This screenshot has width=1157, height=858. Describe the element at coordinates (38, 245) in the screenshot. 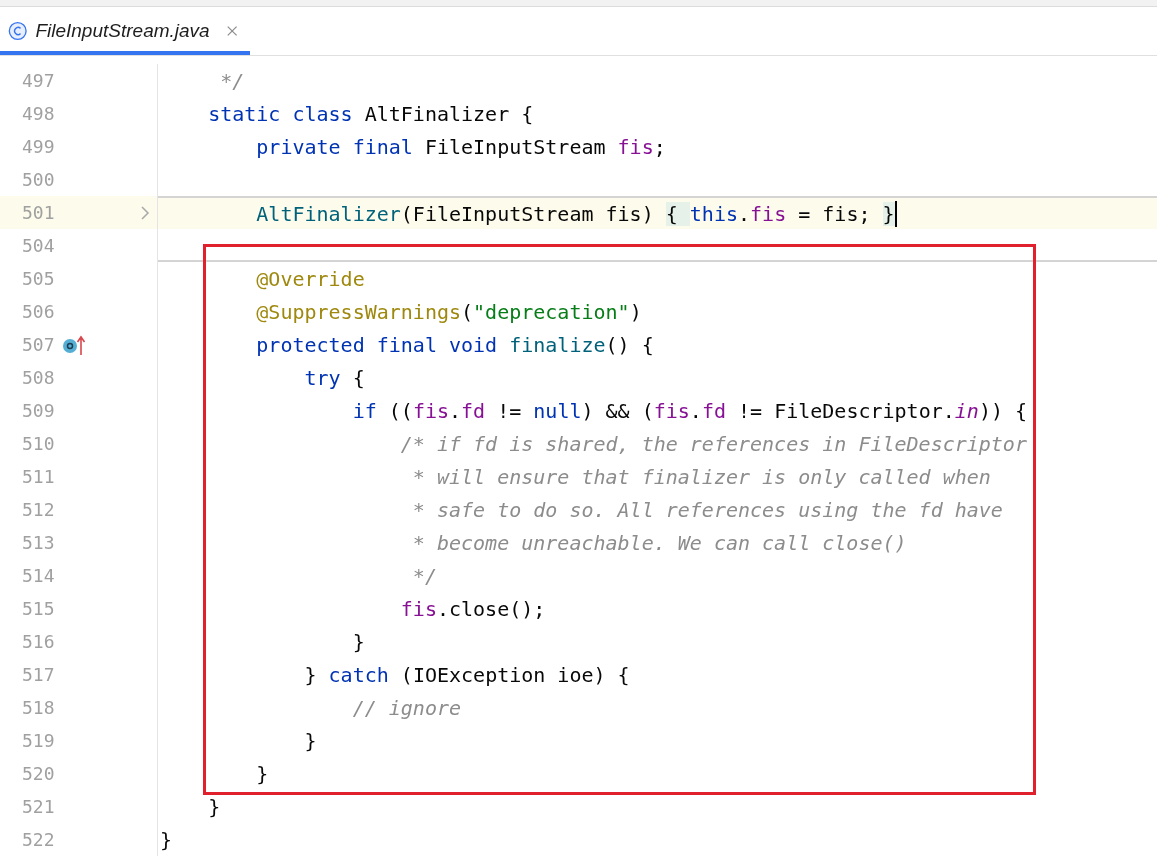

I see `line-number: 504` at that location.